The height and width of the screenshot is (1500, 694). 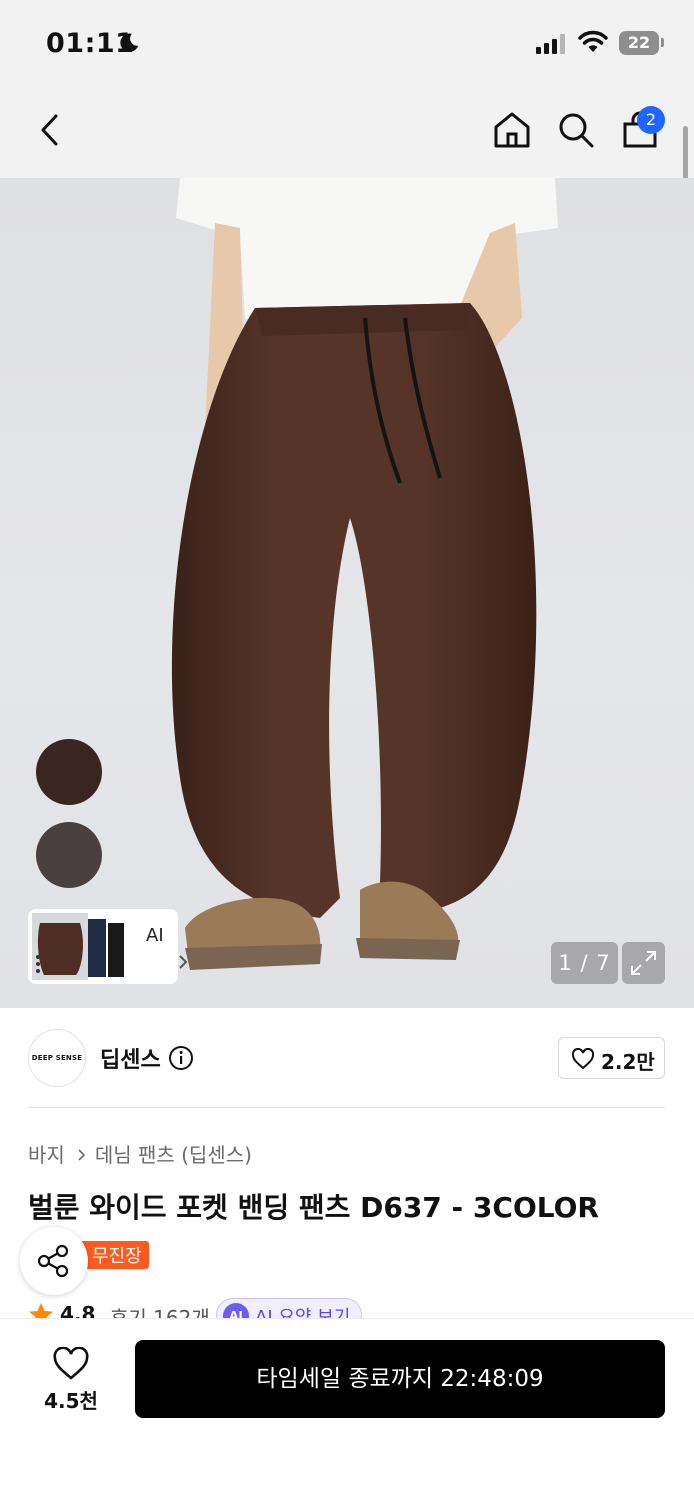 I want to click on review-count: 후기 162개, so click(x=160, y=1310).